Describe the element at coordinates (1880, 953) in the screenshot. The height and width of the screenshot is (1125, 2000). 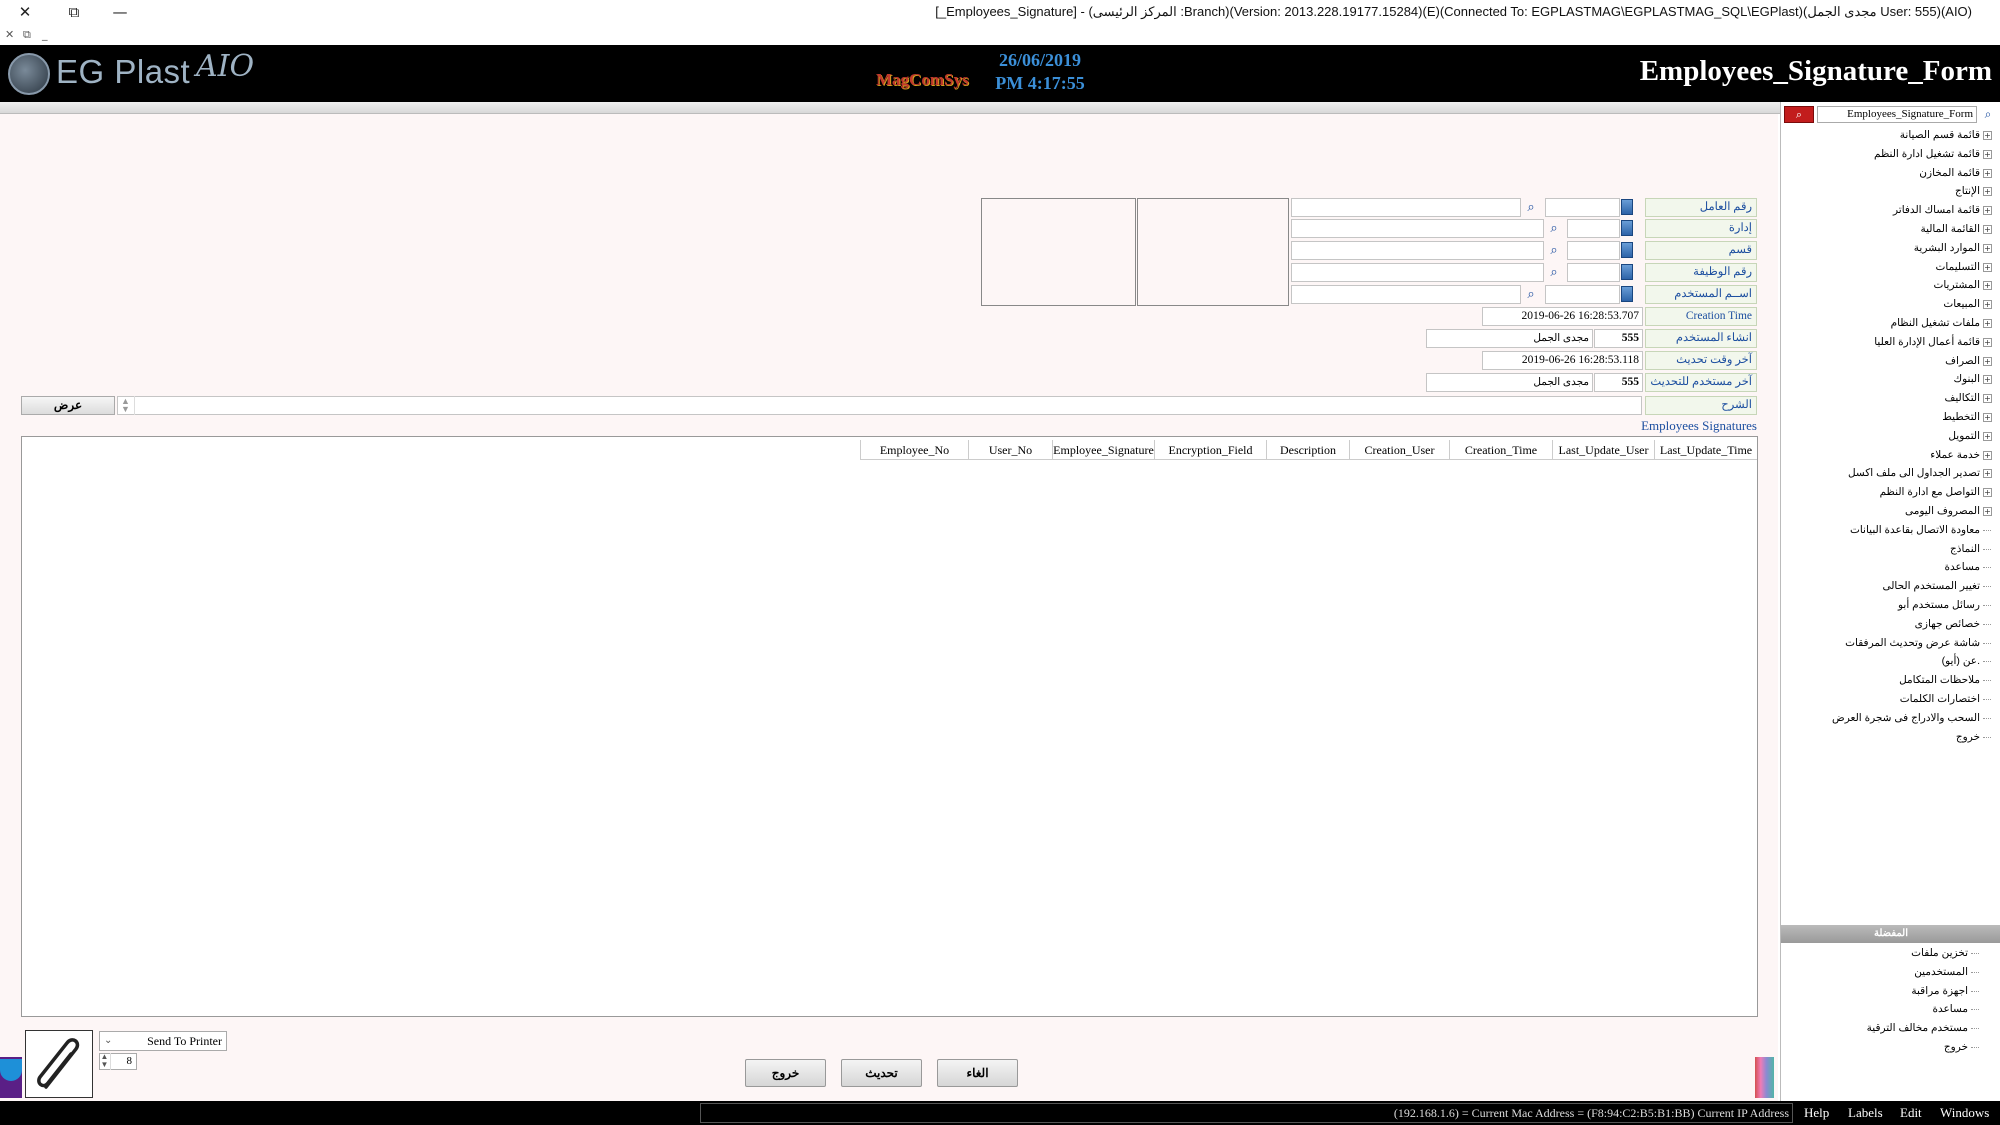
I see `favorites-item: تخزين ملفات` at that location.